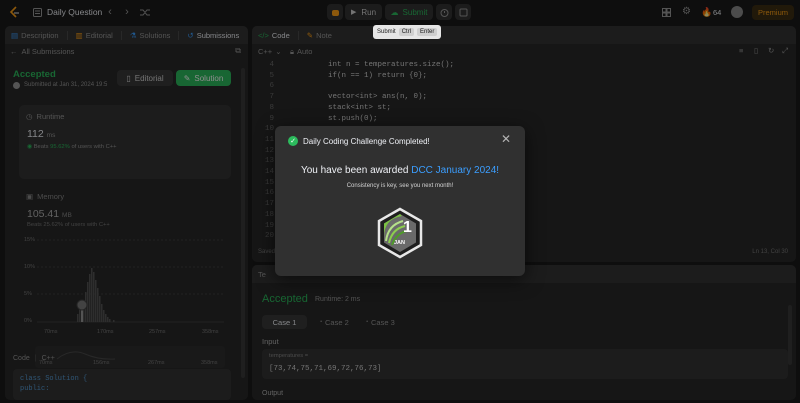 This screenshot has width=800, height=403. What do you see at coordinates (407, 32) in the screenshot?
I see `submit-shortcut-tooltip: Submit Ctrl Enter` at bounding box center [407, 32].